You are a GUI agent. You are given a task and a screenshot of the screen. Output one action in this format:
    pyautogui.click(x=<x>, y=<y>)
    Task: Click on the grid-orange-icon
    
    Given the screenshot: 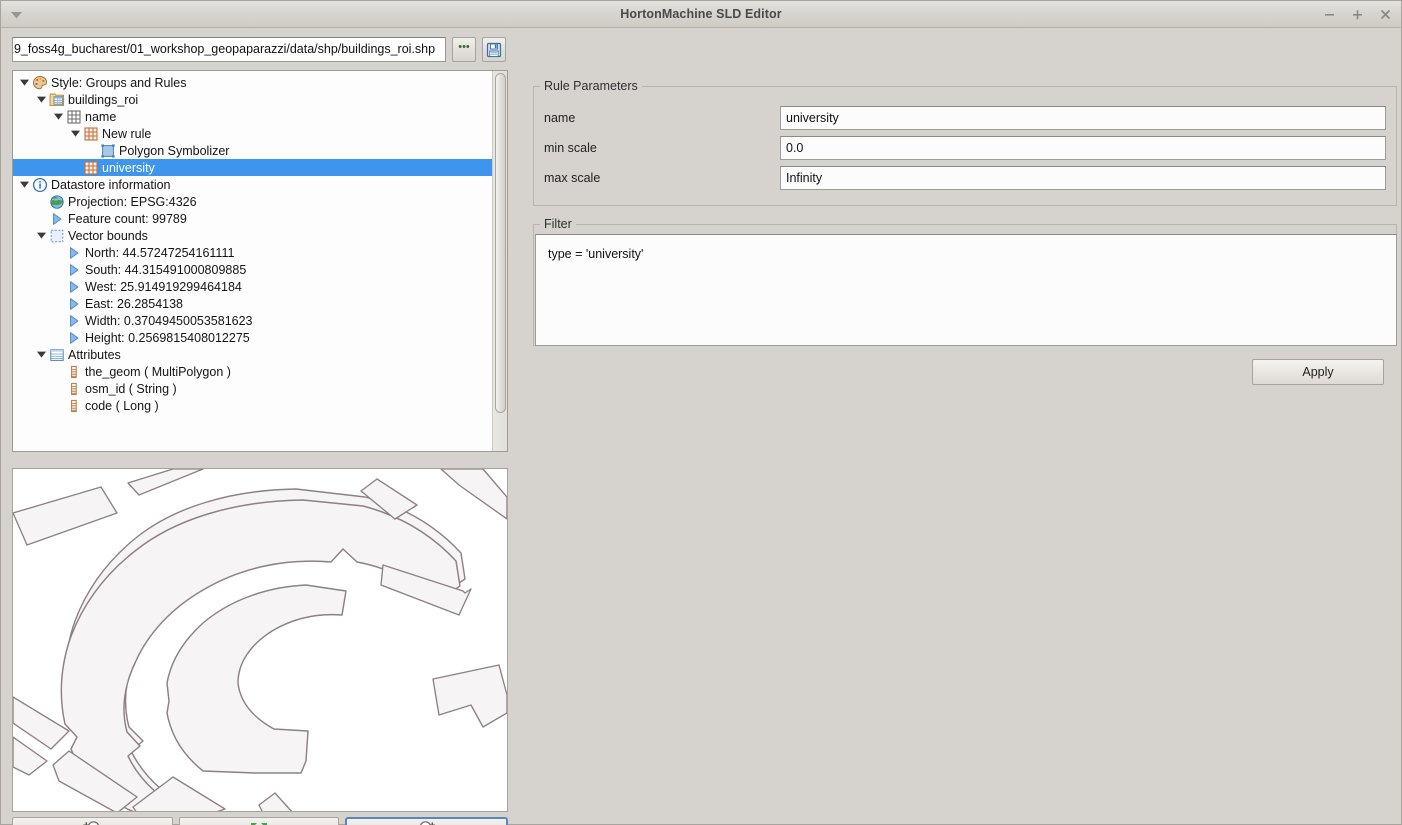 What is the action you would take?
    pyautogui.click(x=90, y=167)
    